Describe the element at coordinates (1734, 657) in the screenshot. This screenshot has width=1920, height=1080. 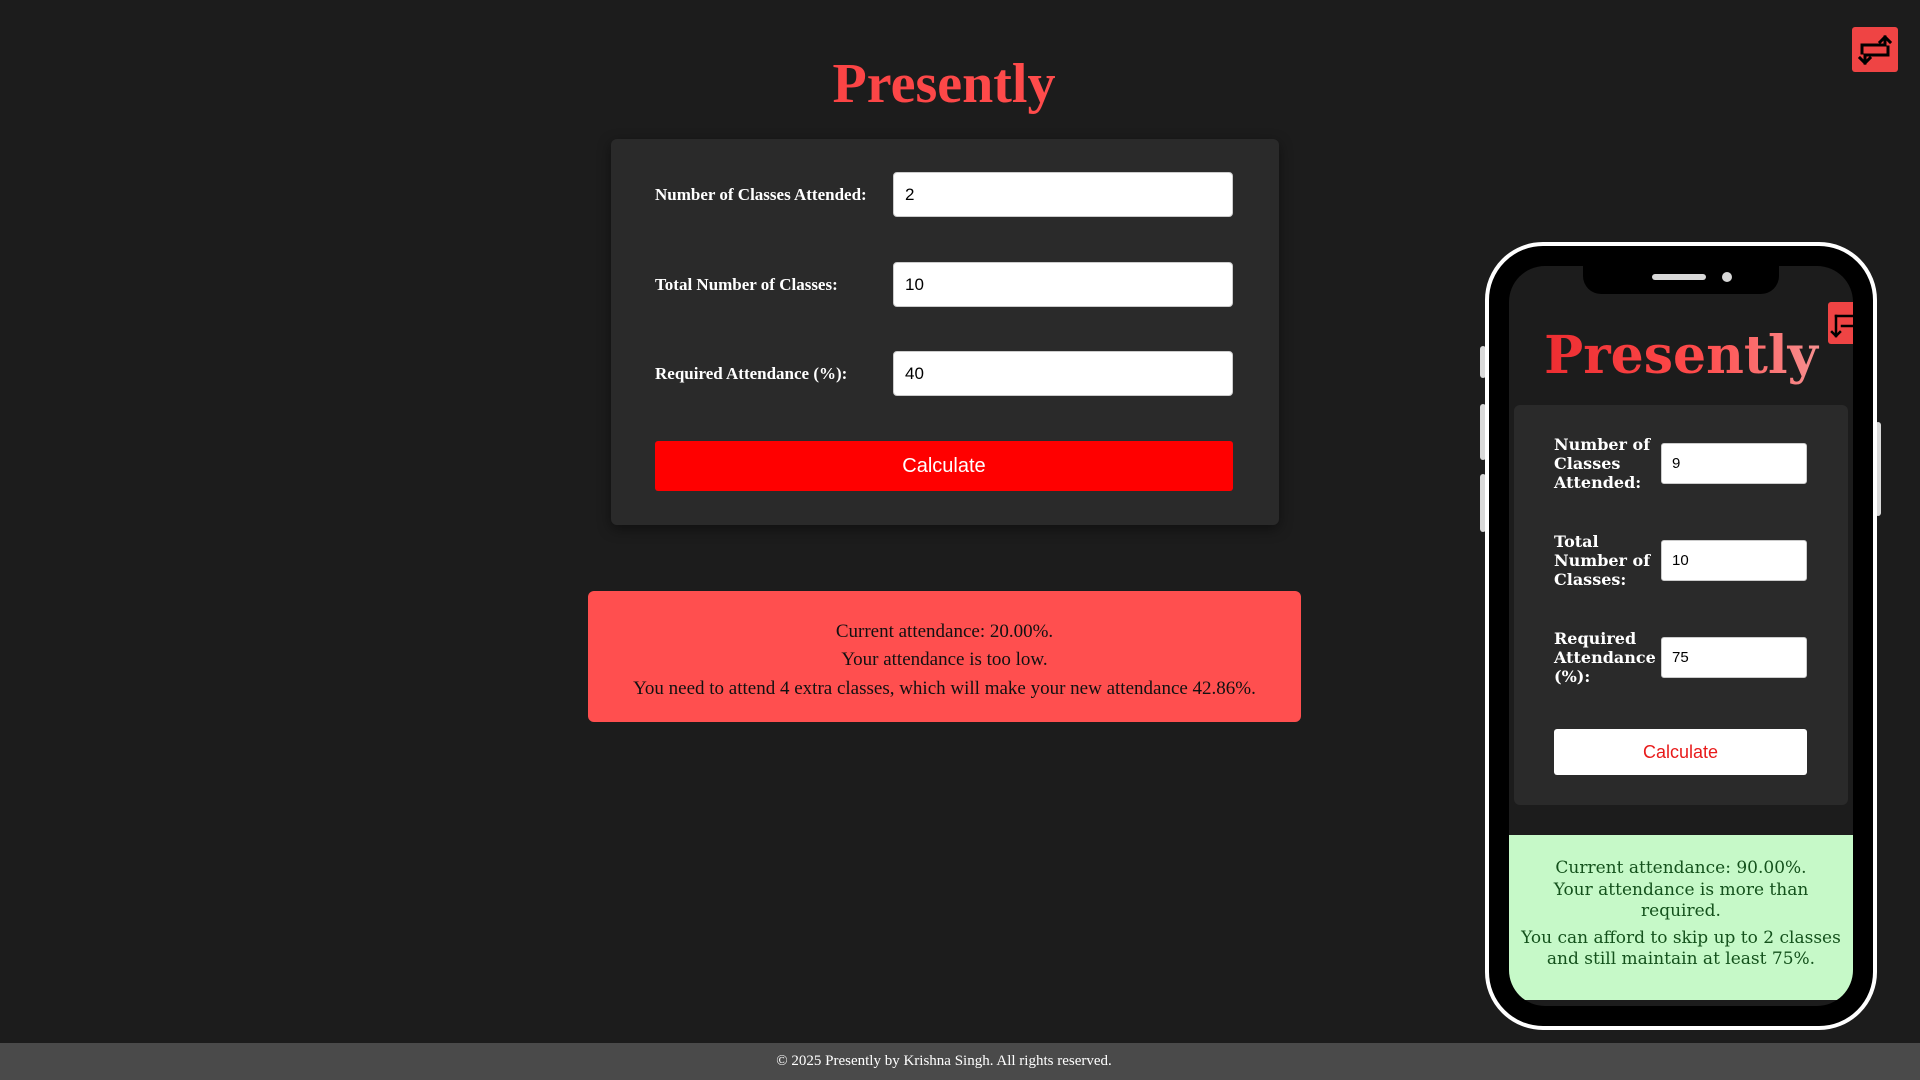
I see `mobile-required-input` at that location.